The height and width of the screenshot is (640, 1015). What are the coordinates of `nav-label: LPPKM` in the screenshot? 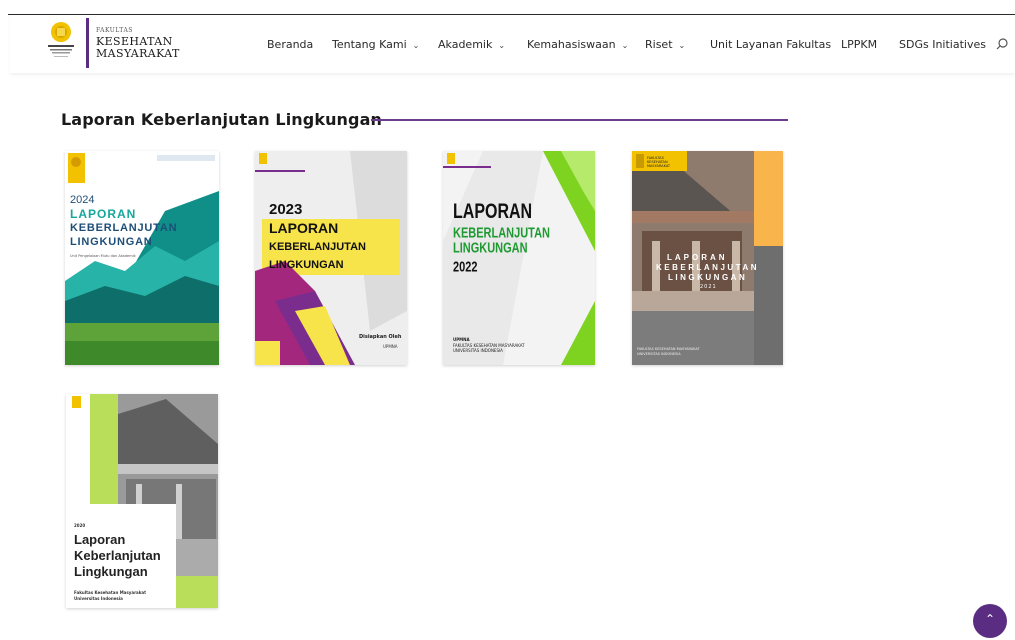 It's located at (859, 44).